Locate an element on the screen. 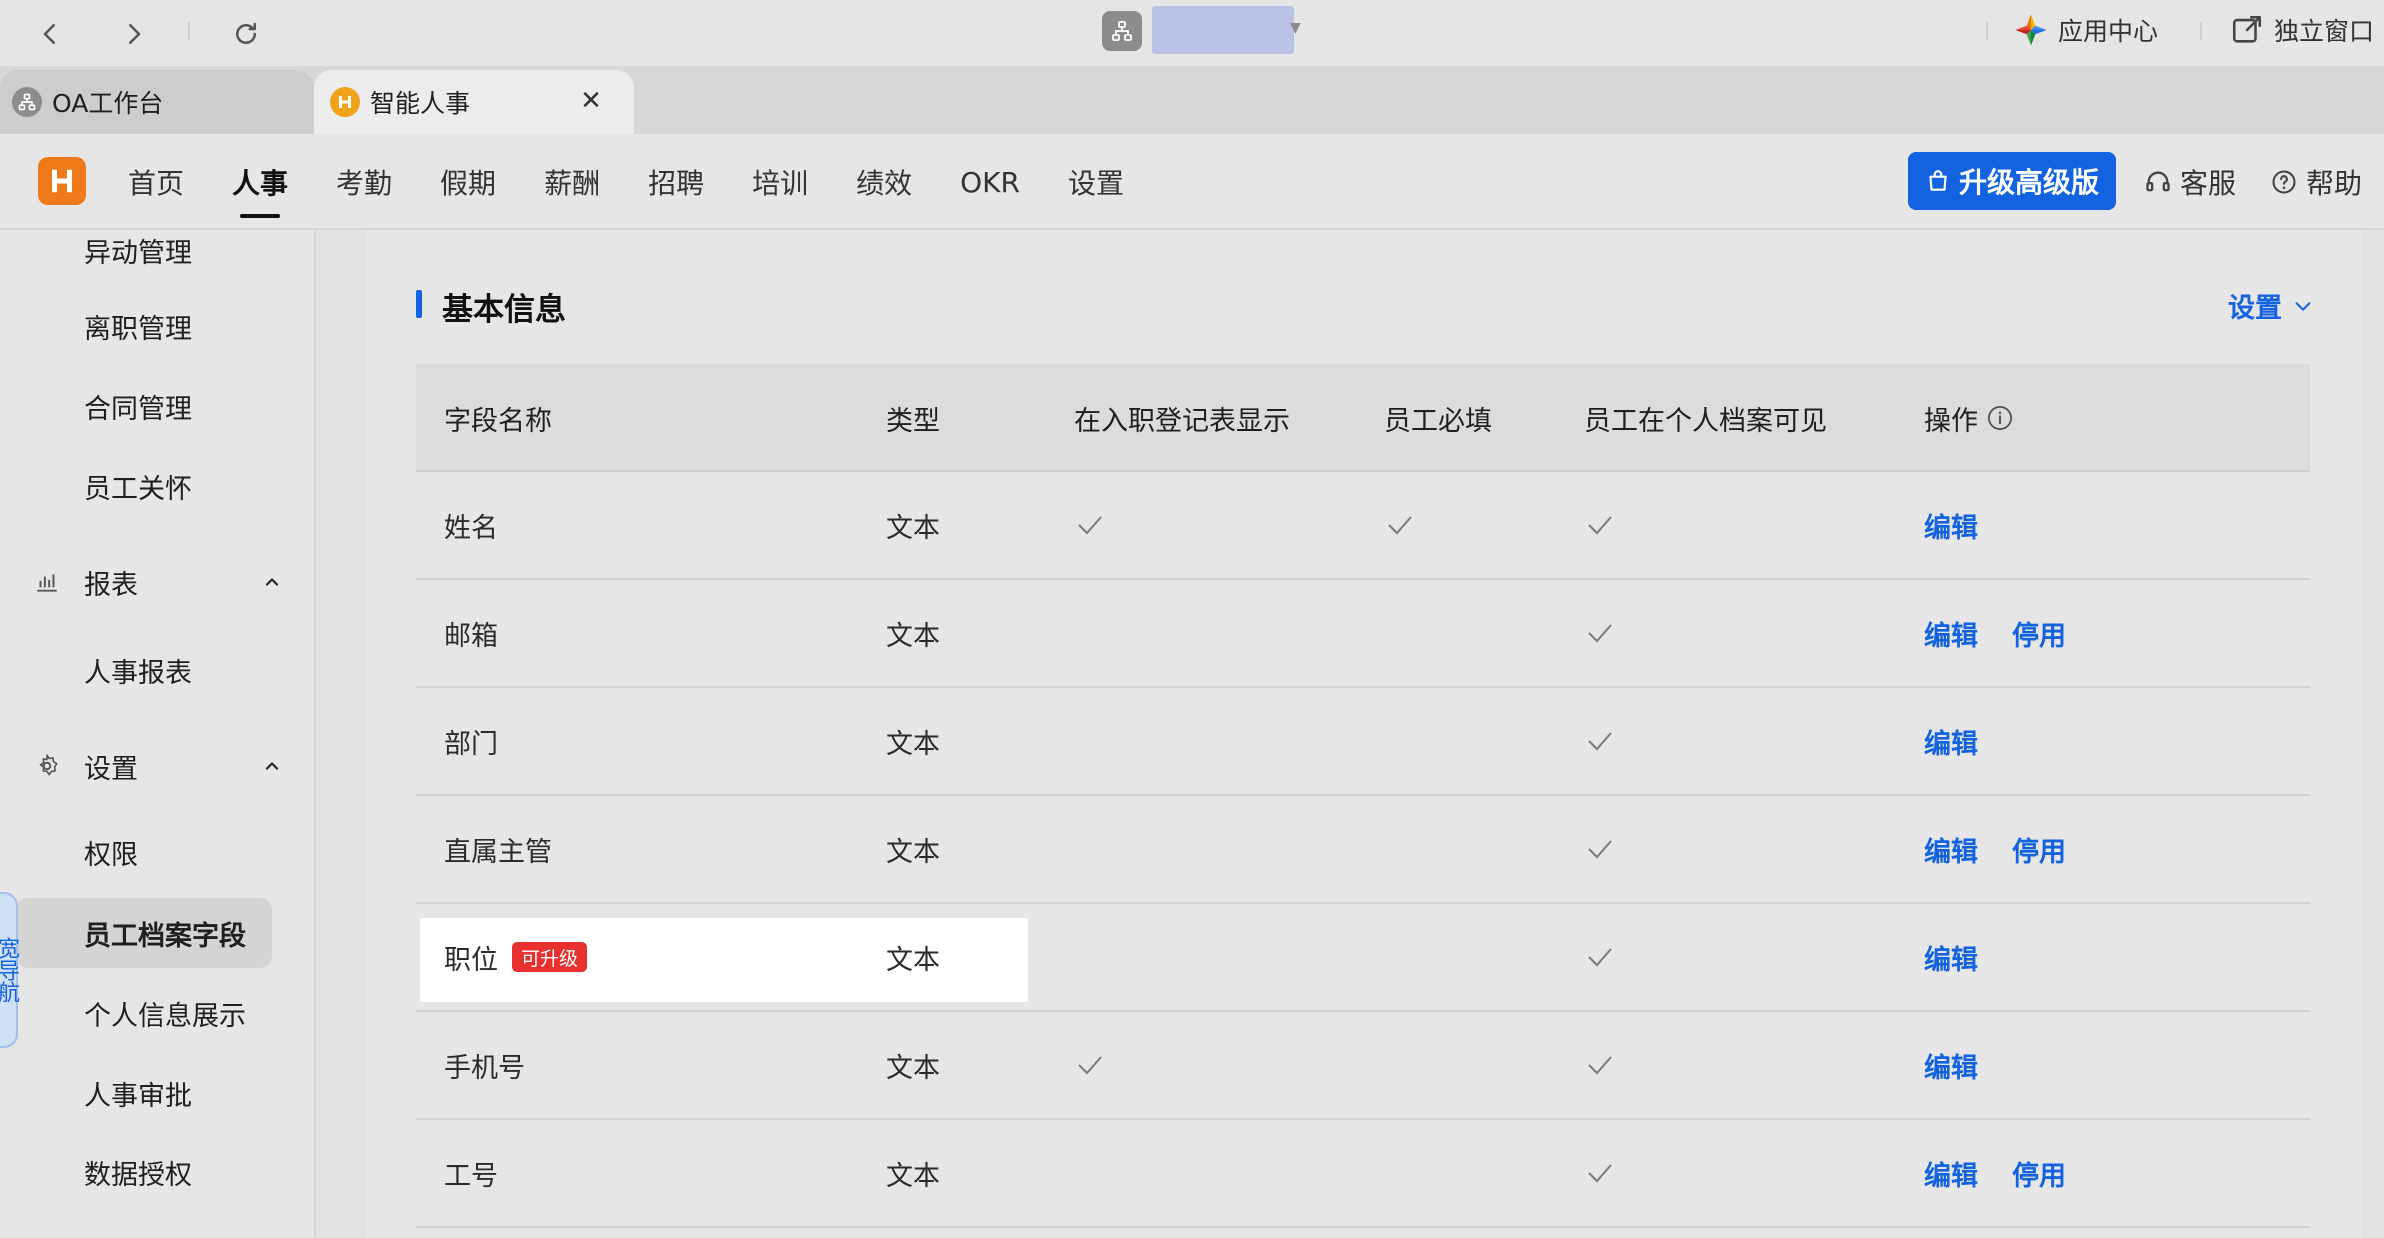 Image resolution: width=2384 pixels, height=1238 pixels. sidebar-item-hr-approval: 人事审批 is located at coordinates (138, 1093).